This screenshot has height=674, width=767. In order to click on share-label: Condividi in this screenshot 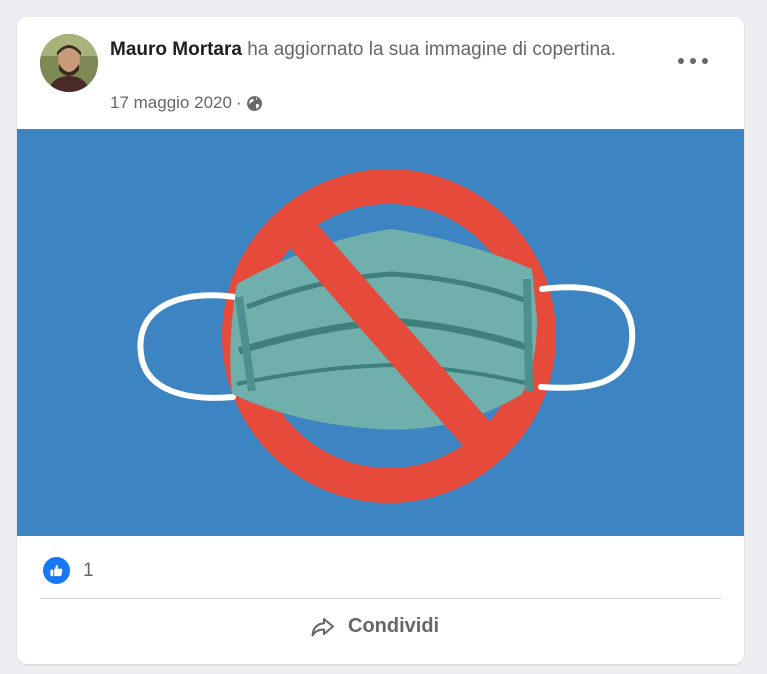, I will do `click(394, 626)`.